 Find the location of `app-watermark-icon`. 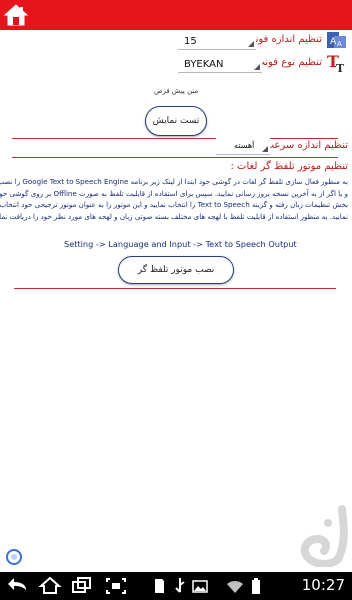

app-watermark-icon is located at coordinates (324, 536).